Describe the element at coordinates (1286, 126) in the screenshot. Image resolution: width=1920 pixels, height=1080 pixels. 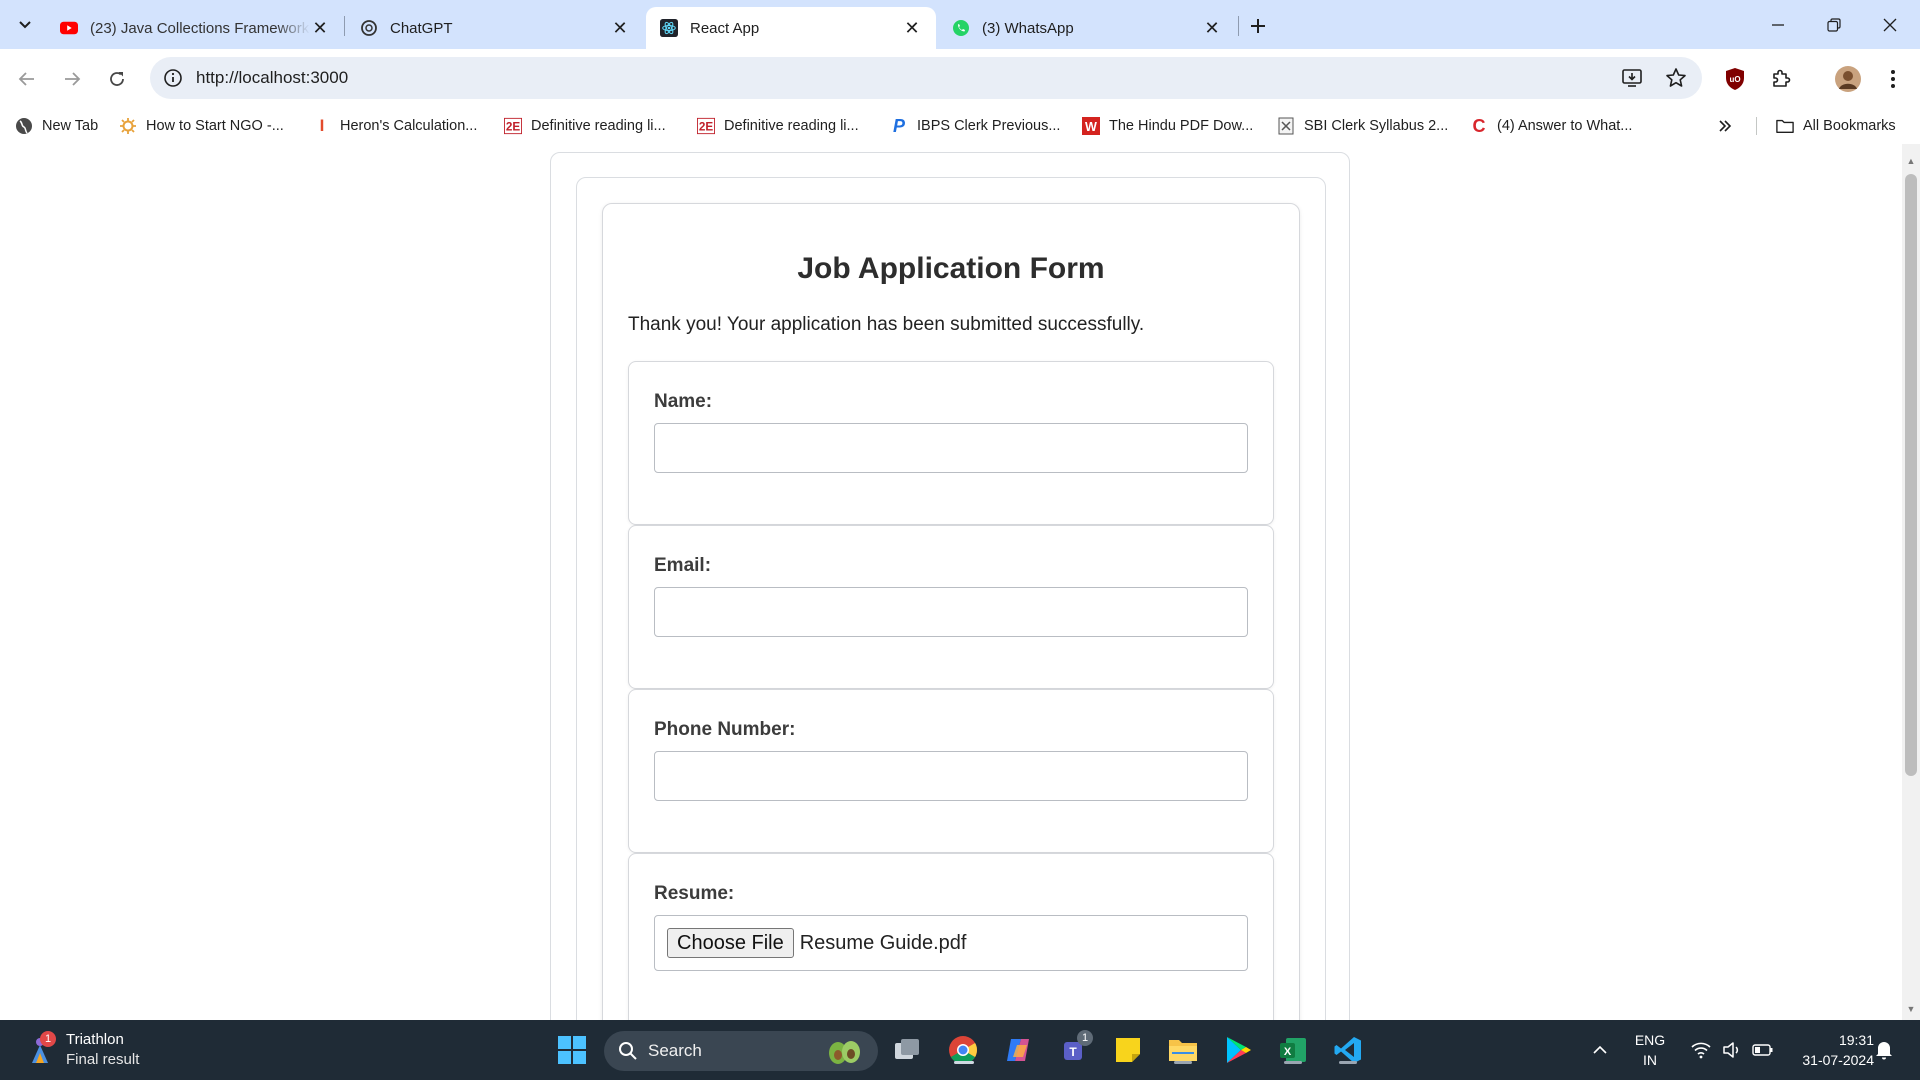
I see `doc-icon` at that location.